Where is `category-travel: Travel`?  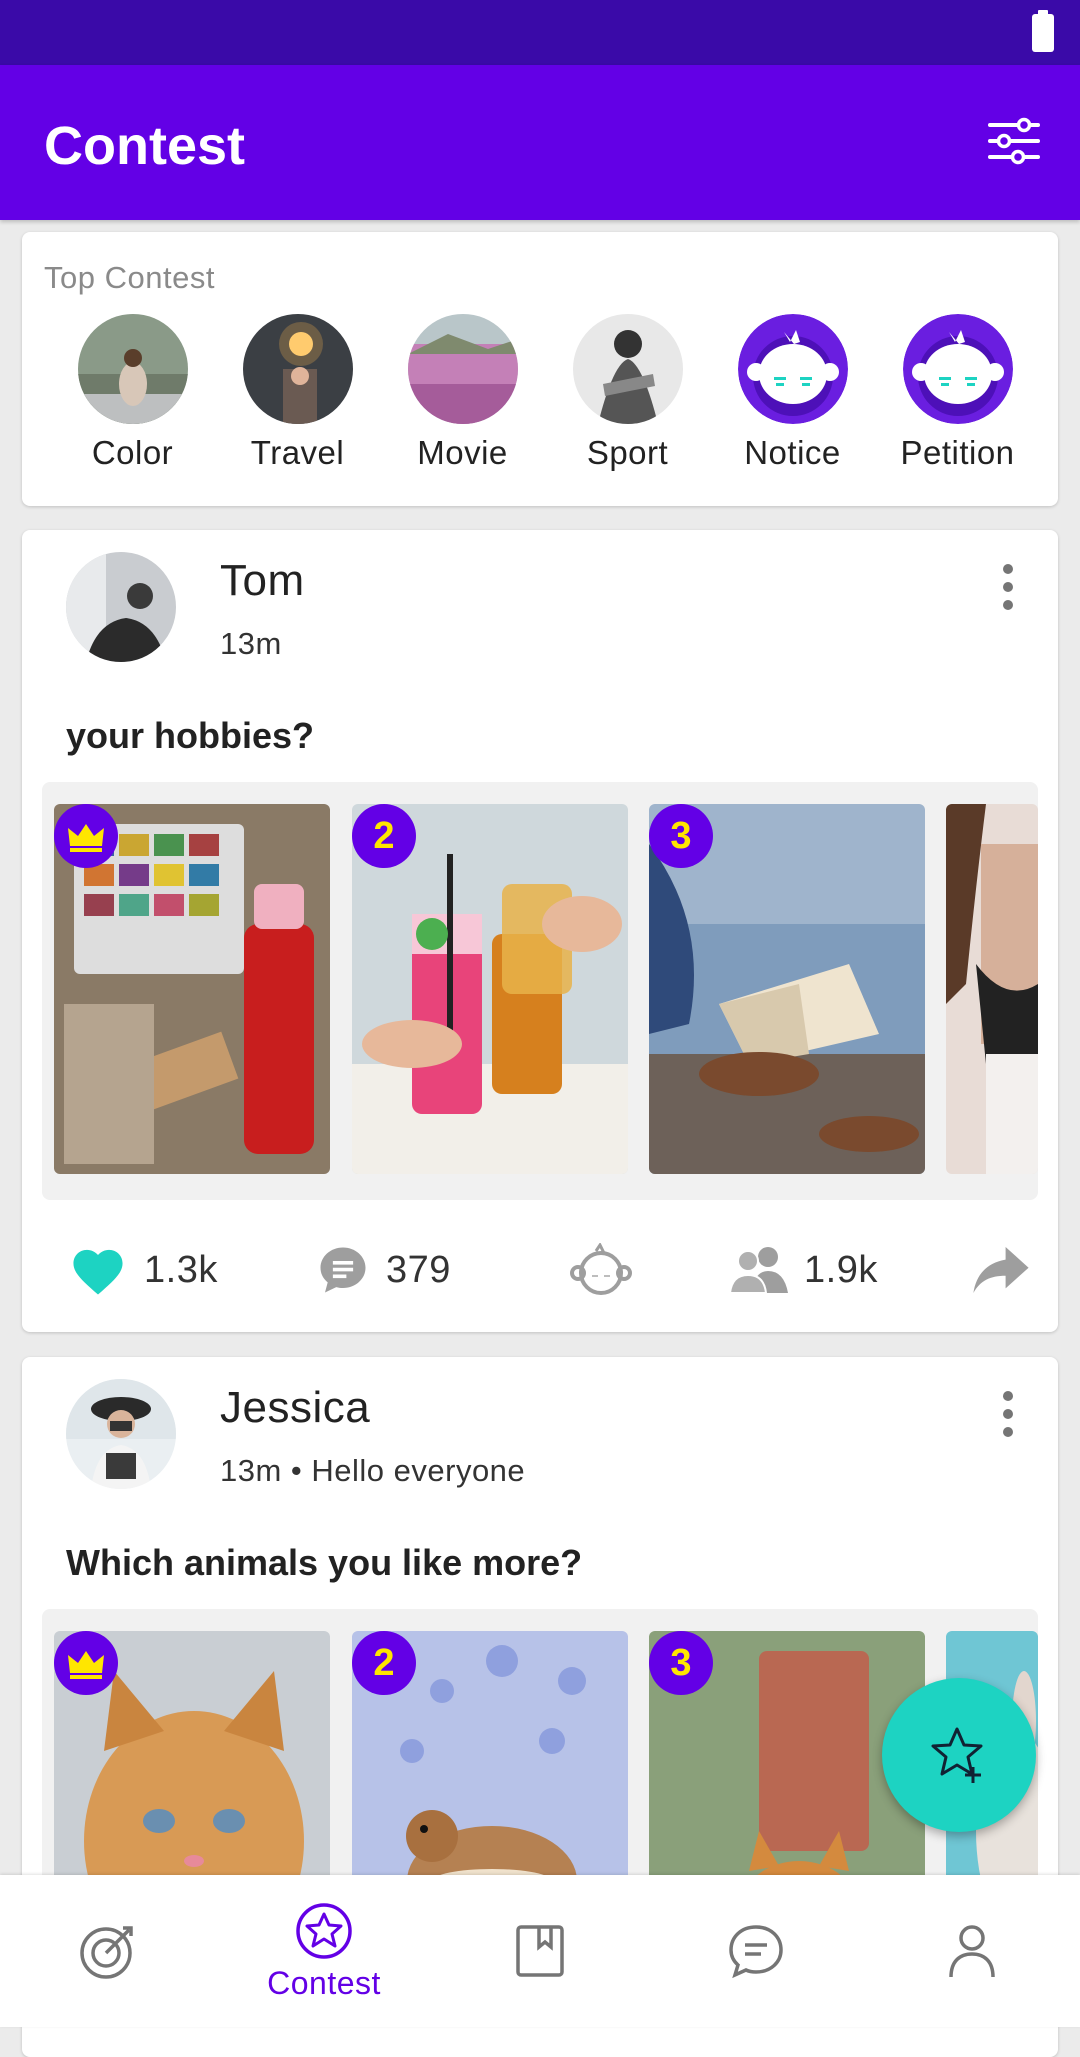
category-travel: Travel is located at coordinates (297, 393).